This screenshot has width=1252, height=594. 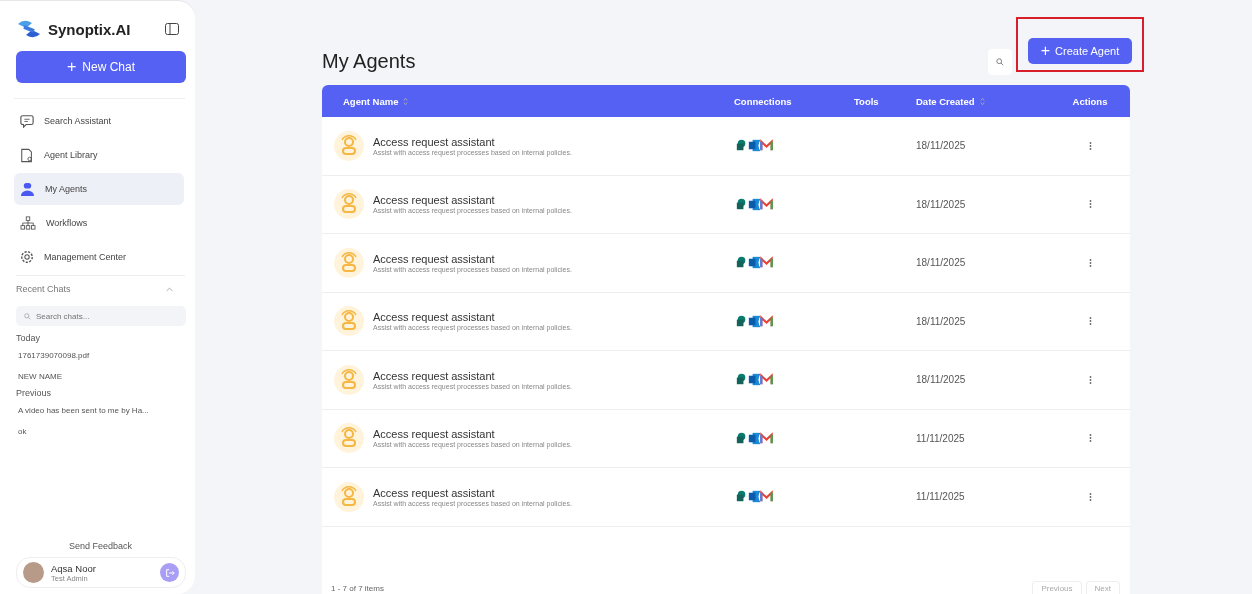 What do you see at coordinates (169, 572) in the screenshot?
I see `logout-icon` at bounding box center [169, 572].